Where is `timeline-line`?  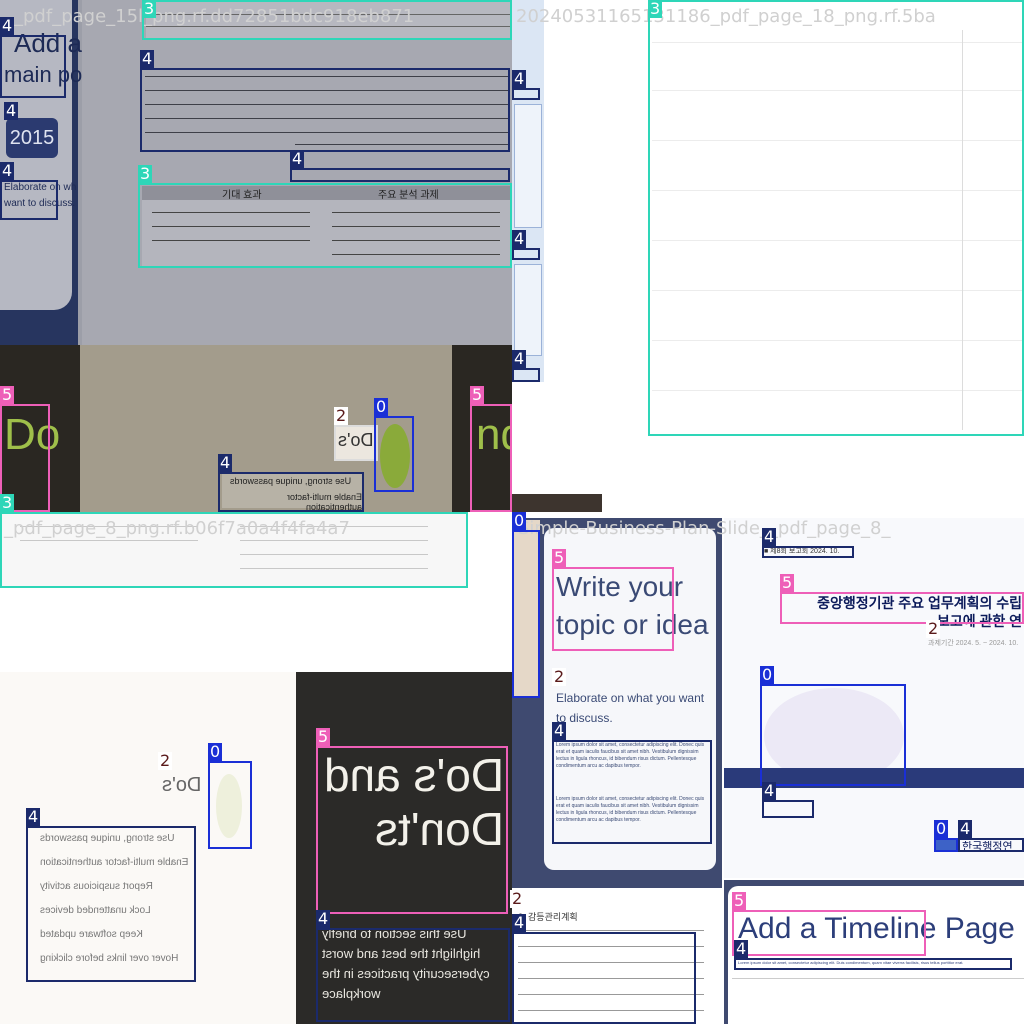 timeline-line is located at coordinates (878, 978).